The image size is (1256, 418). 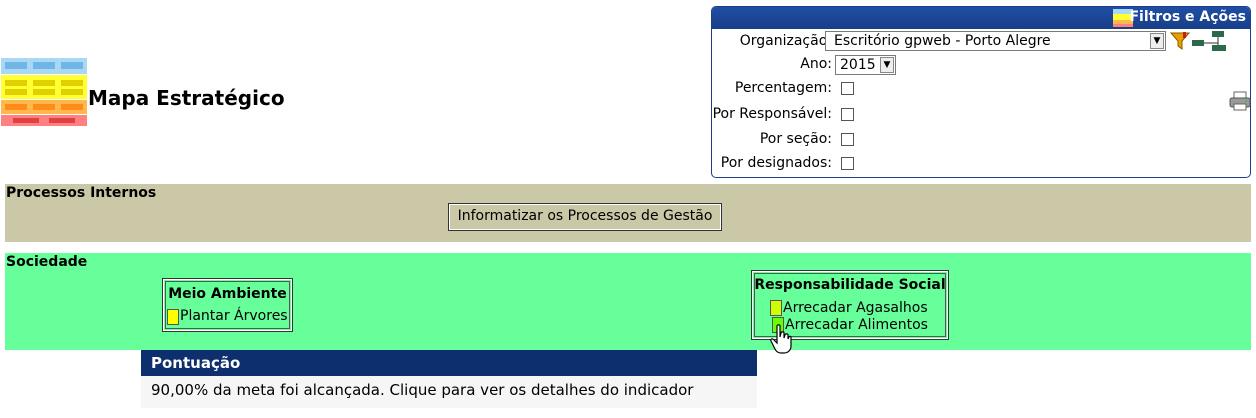 What do you see at coordinates (1210, 41) in the screenshot?
I see `org-chart-icon` at bounding box center [1210, 41].